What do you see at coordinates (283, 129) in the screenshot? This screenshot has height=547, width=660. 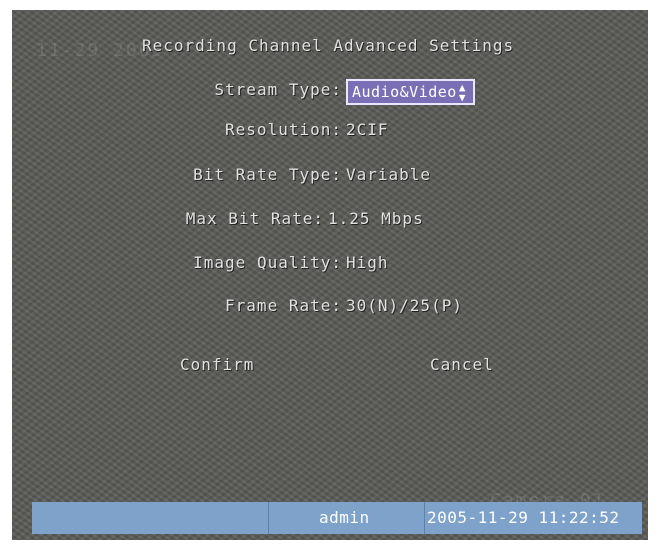 I see `resolution-label: Resolution:` at bounding box center [283, 129].